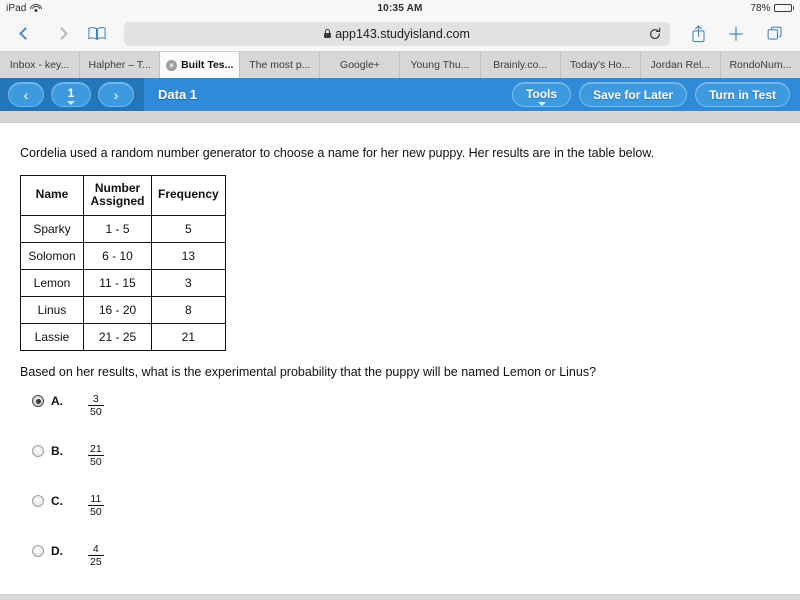 Image resolution: width=800 pixels, height=600 pixels. I want to click on answer-choice: B. 21 50, so click(400, 468).